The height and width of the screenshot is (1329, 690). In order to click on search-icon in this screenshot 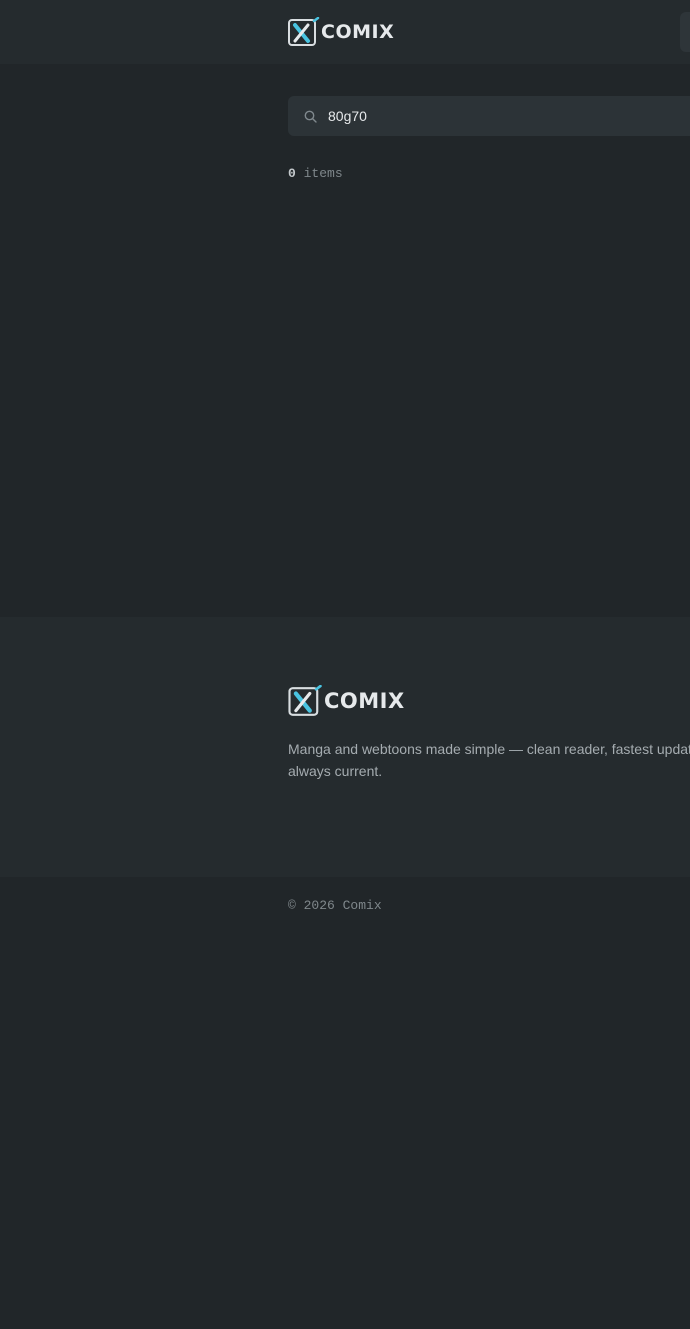, I will do `click(310, 116)`.